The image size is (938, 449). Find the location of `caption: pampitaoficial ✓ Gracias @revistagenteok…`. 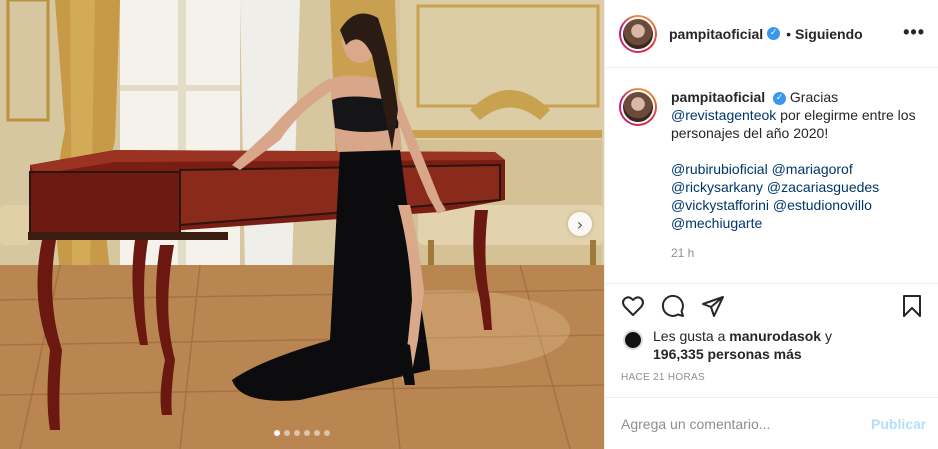

caption: pampitaoficial ✓ Gracias @revistagenteok… is located at coordinates (774, 175).